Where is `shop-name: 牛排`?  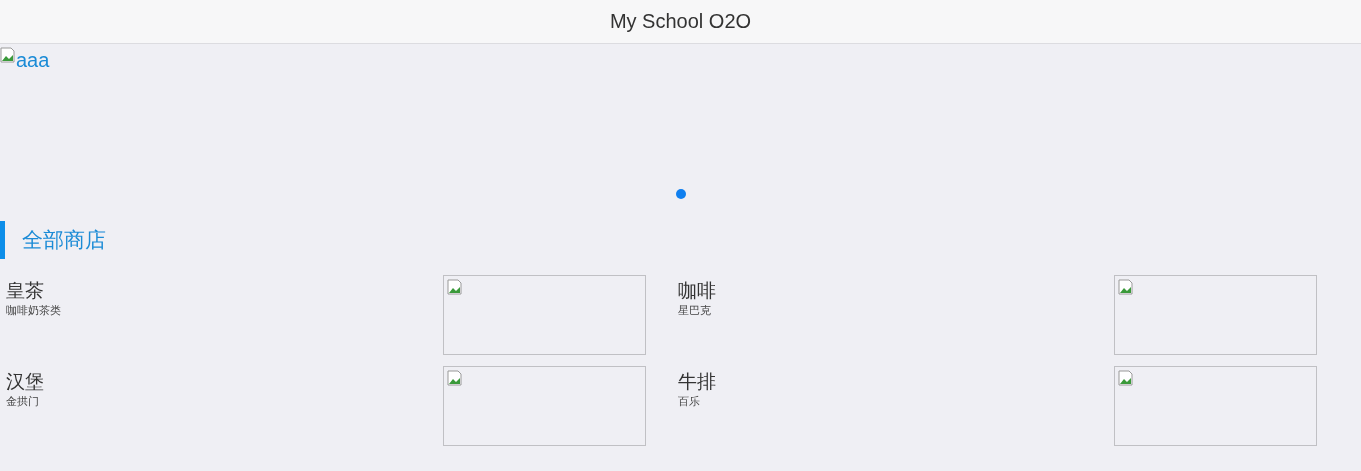 shop-name: 牛排 is located at coordinates (696, 382).